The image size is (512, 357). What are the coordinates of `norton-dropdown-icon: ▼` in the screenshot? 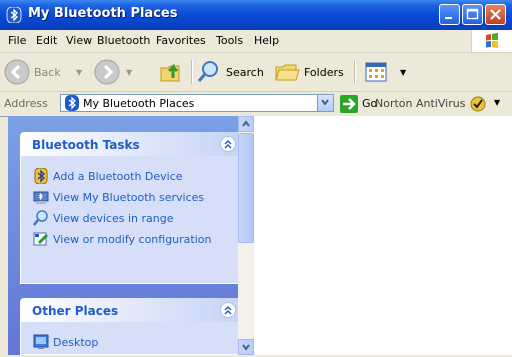 It's located at (497, 102).